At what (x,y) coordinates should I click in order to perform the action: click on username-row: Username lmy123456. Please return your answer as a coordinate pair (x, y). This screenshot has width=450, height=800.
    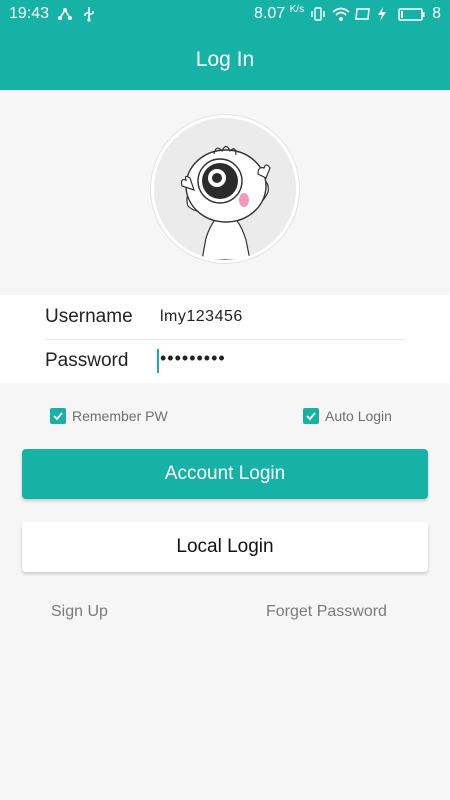
    Looking at the image, I should click on (225, 317).